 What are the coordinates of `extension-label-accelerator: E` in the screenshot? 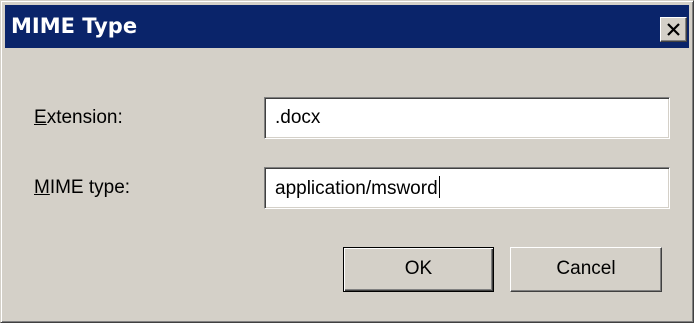 It's located at (40, 117).